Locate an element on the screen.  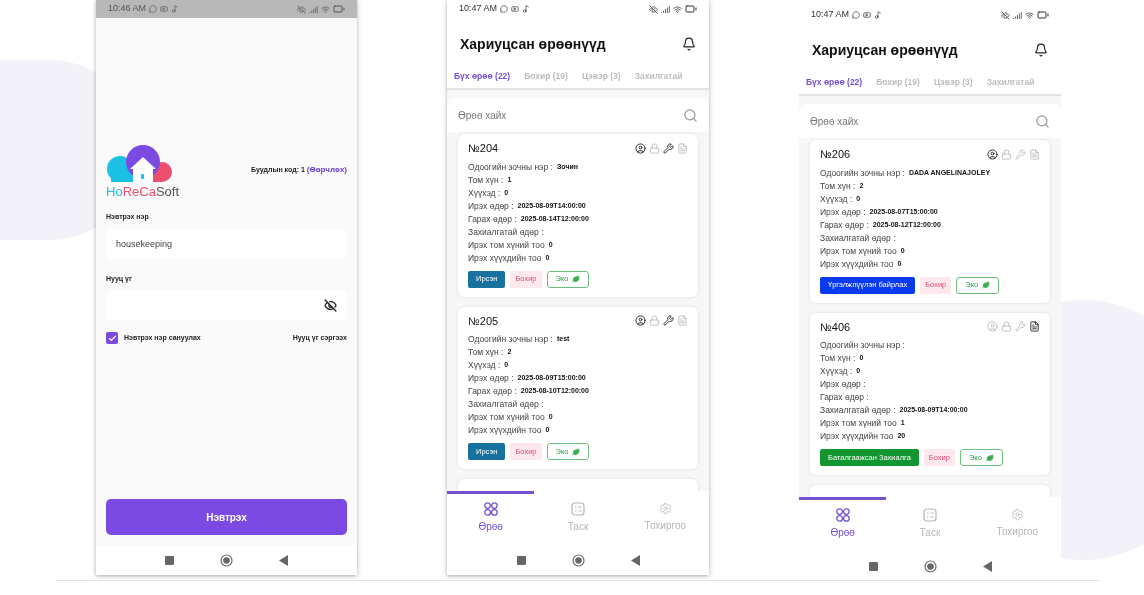
status-time: 10:46 AM is located at coordinates (127, 9).